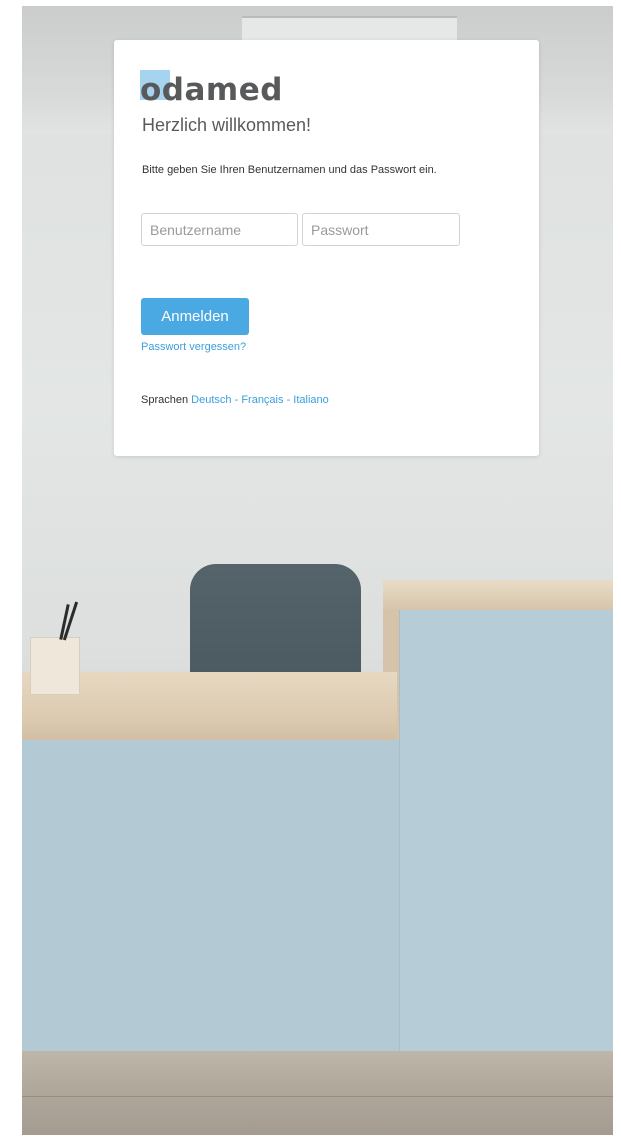 The image size is (621, 1141). What do you see at coordinates (211, 400) in the screenshot?
I see `language-link-deutsch: Deutsch` at bounding box center [211, 400].